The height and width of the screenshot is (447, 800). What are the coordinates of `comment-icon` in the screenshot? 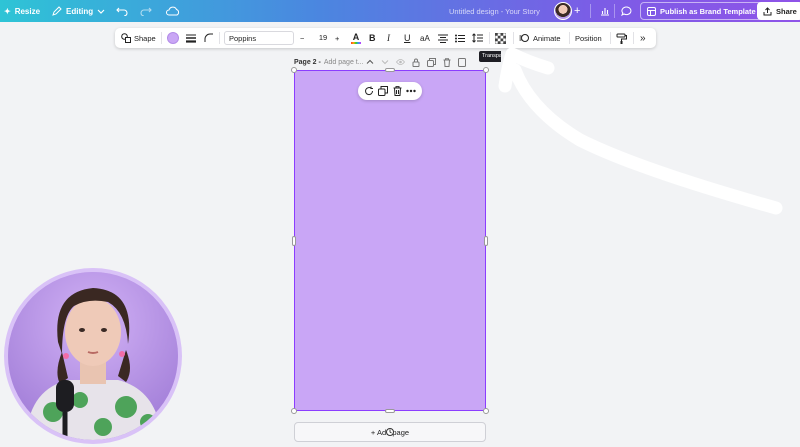 It's located at (625, 11).